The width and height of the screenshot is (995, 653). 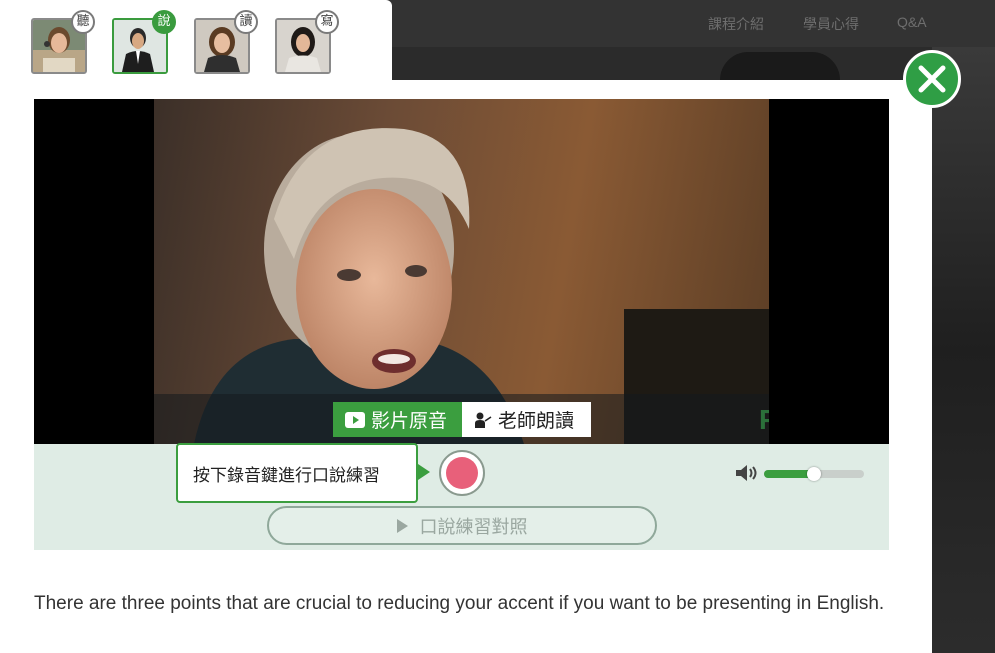 What do you see at coordinates (164, 22) in the screenshot?
I see `tab-badge-speaking: 說` at bounding box center [164, 22].